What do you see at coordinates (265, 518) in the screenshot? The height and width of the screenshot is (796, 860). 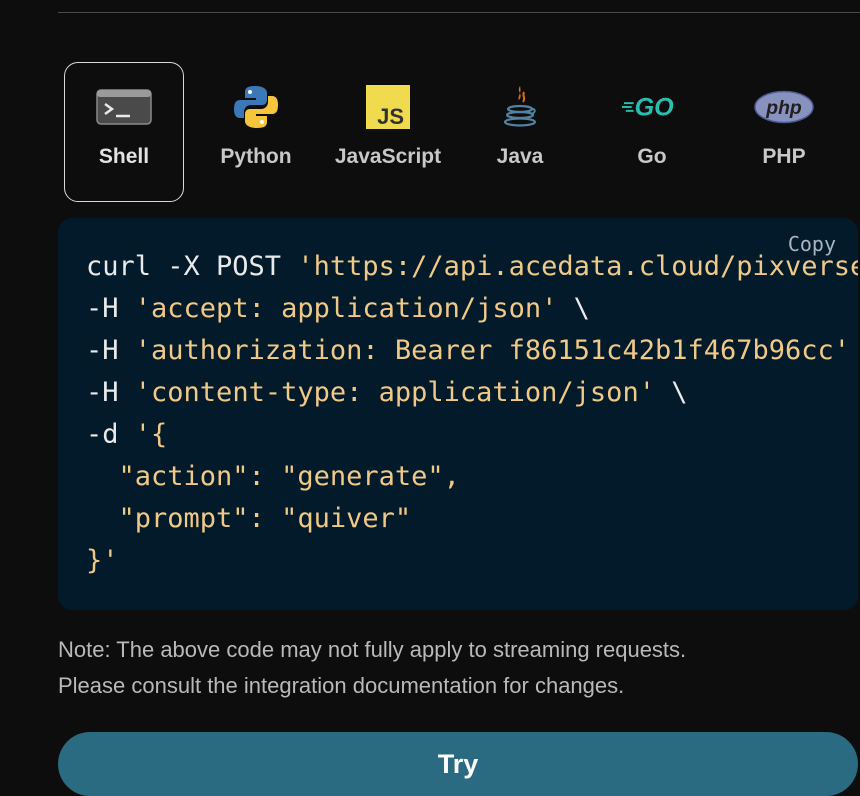 I see `code-line: "prompt": "quiver"` at bounding box center [265, 518].